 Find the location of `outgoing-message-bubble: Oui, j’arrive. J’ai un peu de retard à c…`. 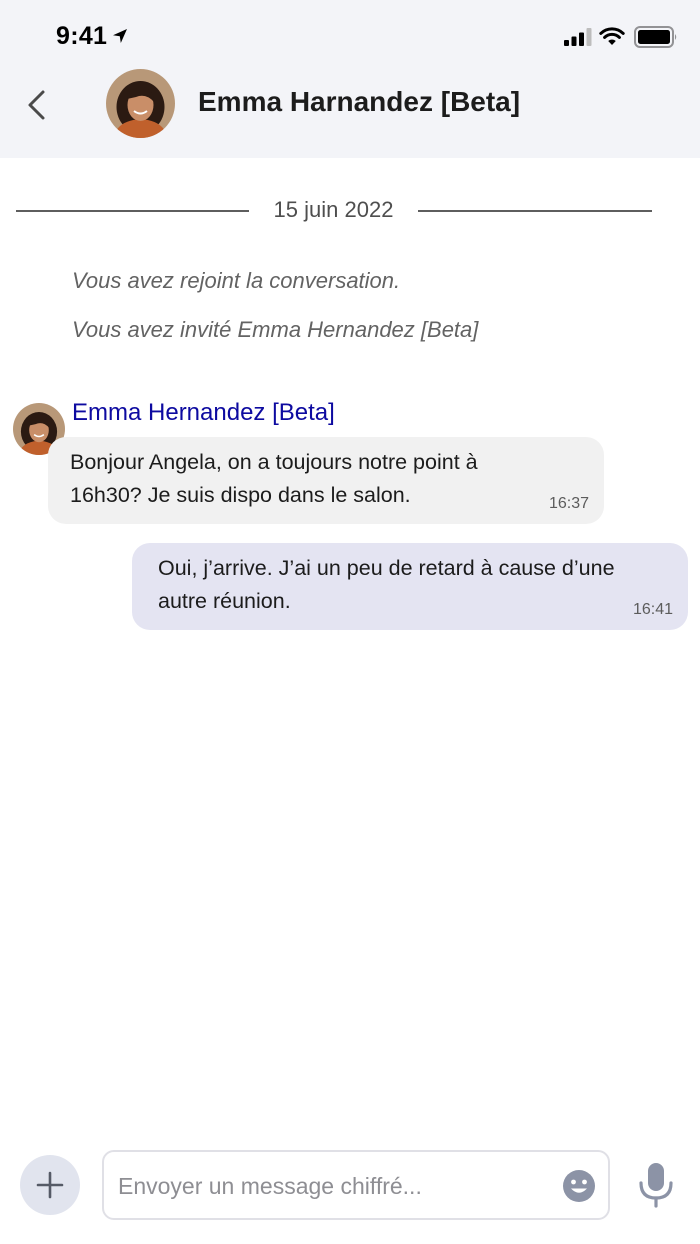

outgoing-message-bubble: Oui, j’arrive. J’ai un peu de retard à c… is located at coordinates (410, 586).